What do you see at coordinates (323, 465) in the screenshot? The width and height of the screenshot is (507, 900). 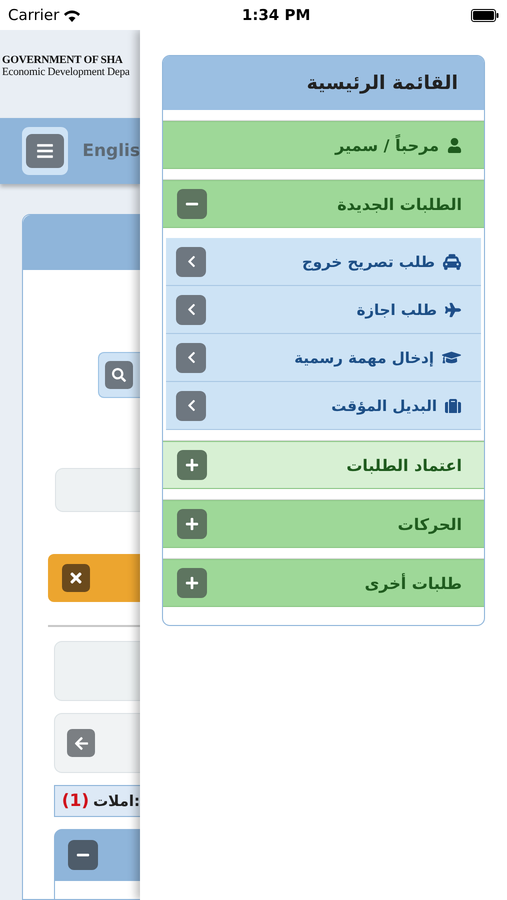 I see `menu-section: اعتماد الطلبات` at bounding box center [323, 465].